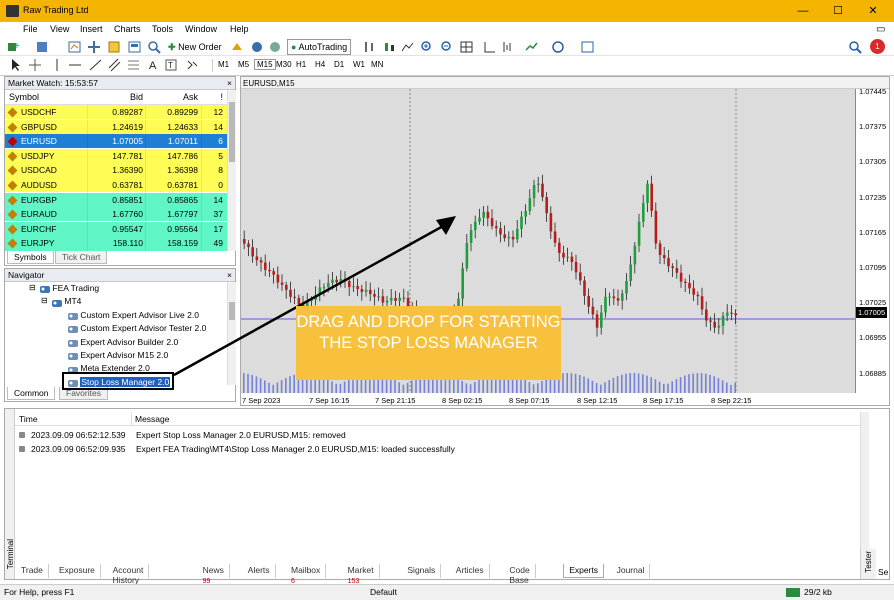 This screenshot has width=894, height=600. I want to click on terminal-scrollbar, so click(864, 487).